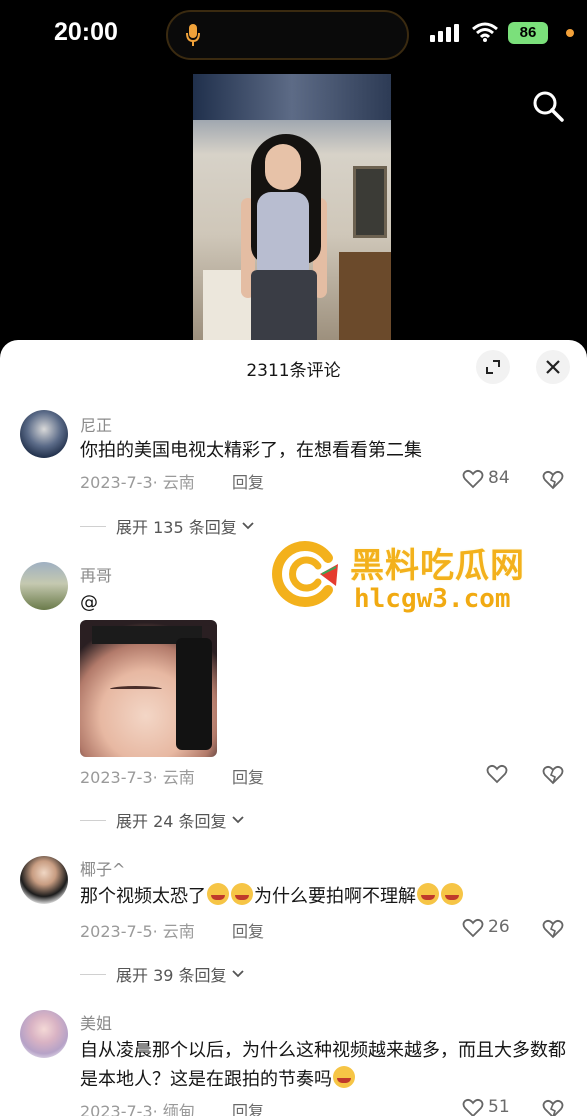 This screenshot has width=587, height=1116. Describe the element at coordinates (365, 297) in the screenshot. I see `video-background-cabinet` at that location.